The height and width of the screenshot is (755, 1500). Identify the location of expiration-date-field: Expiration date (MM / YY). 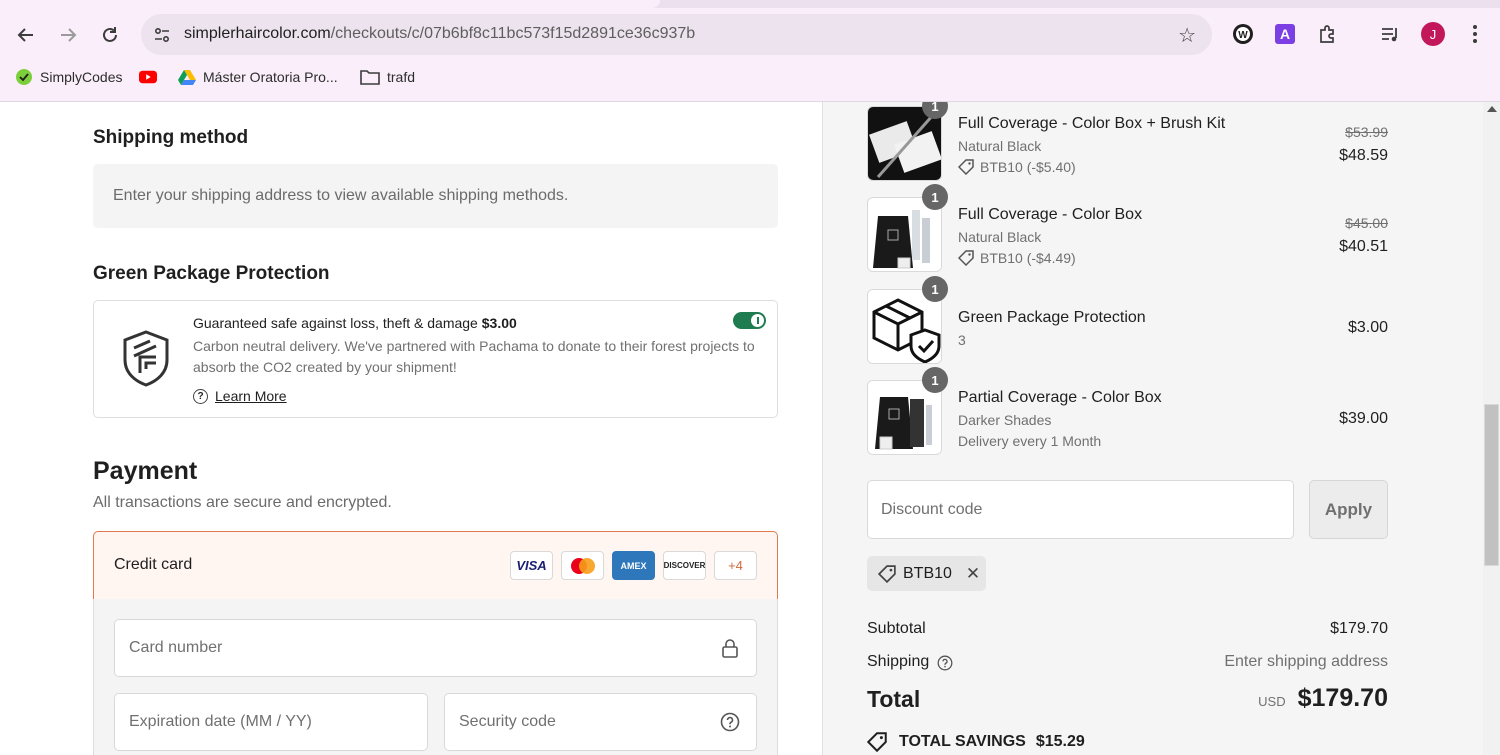
(271, 722).